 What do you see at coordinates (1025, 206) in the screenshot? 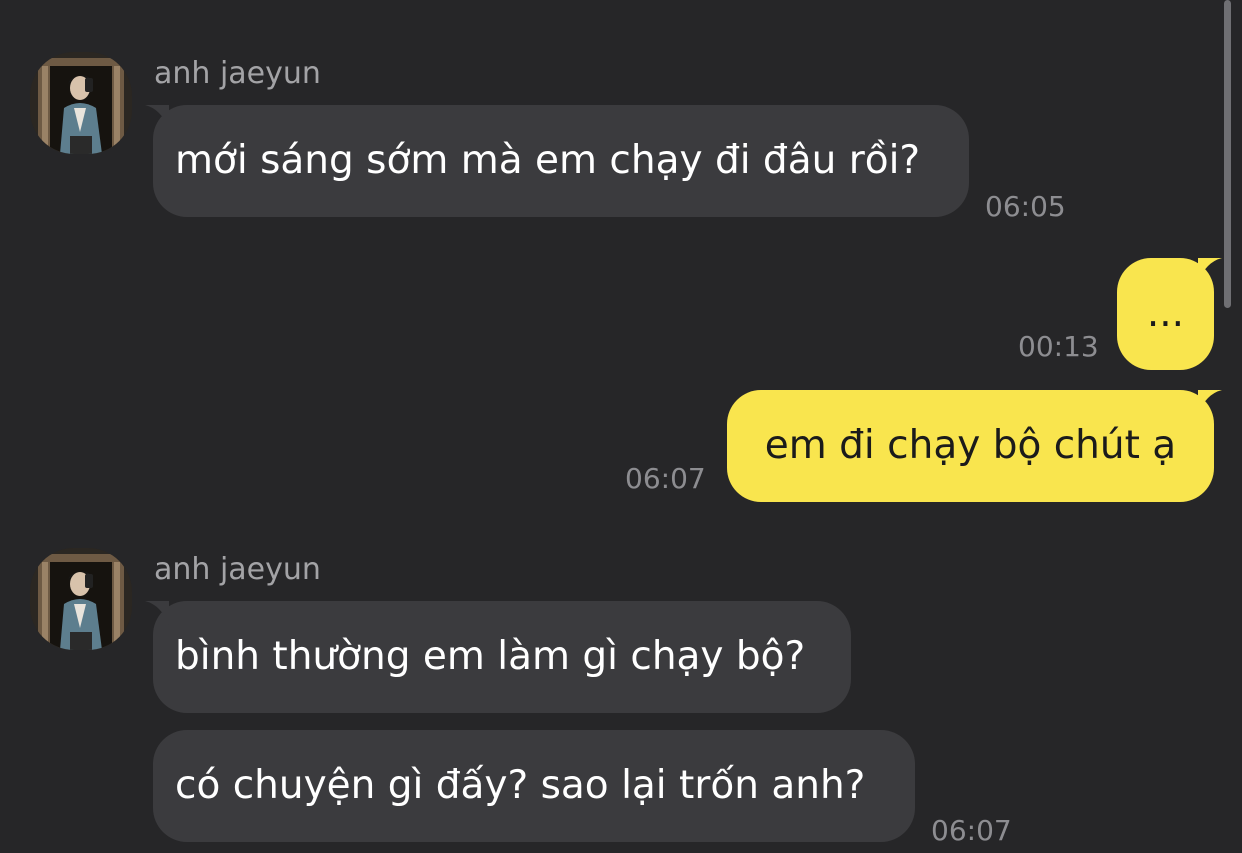
I see `message-timestamp: 06:05` at bounding box center [1025, 206].